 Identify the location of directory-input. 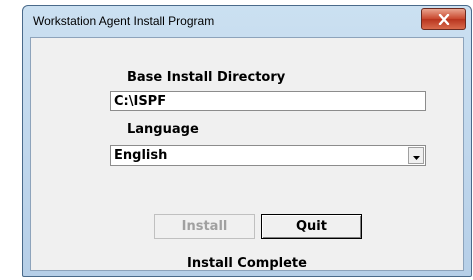
(268, 101).